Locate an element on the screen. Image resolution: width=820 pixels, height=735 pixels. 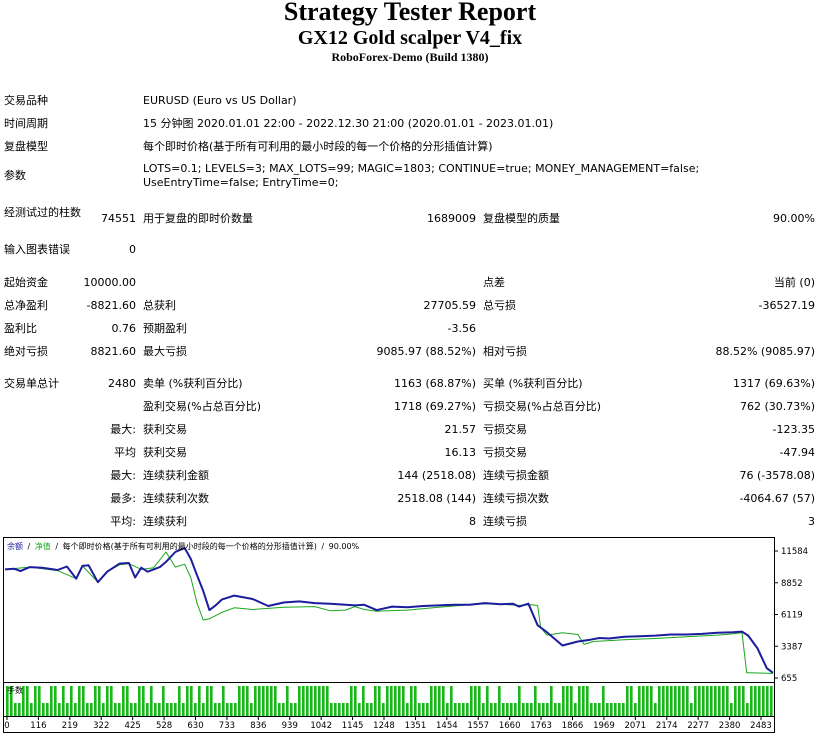
profit-trades-label: 盈利交易(%占总百分比) is located at coordinates (202, 406).